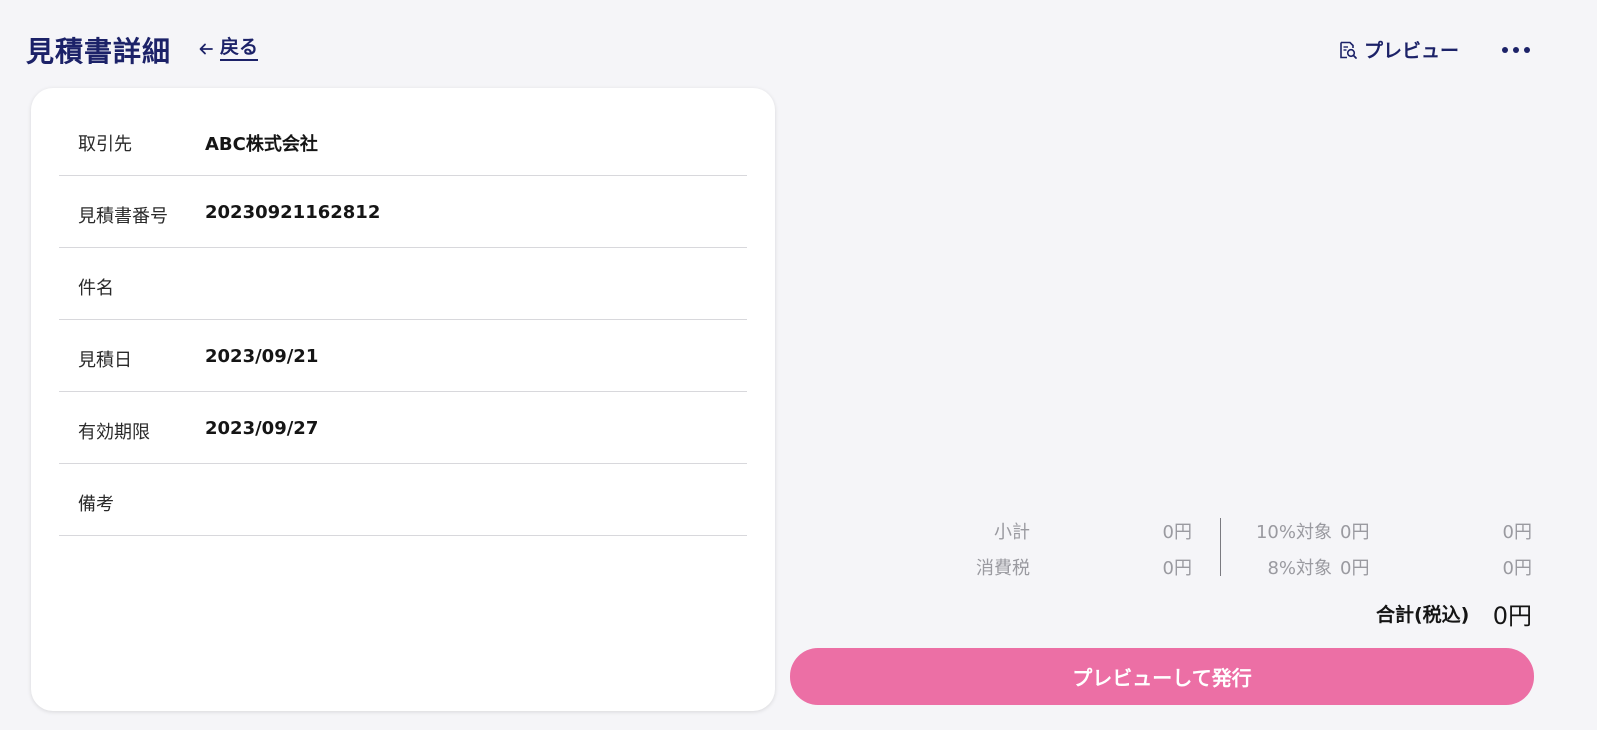  What do you see at coordinates (1162, 676) in the screenshot?
I see `preview-and-issue-button: プレビューして発行` at bounding box center [1162, 676].